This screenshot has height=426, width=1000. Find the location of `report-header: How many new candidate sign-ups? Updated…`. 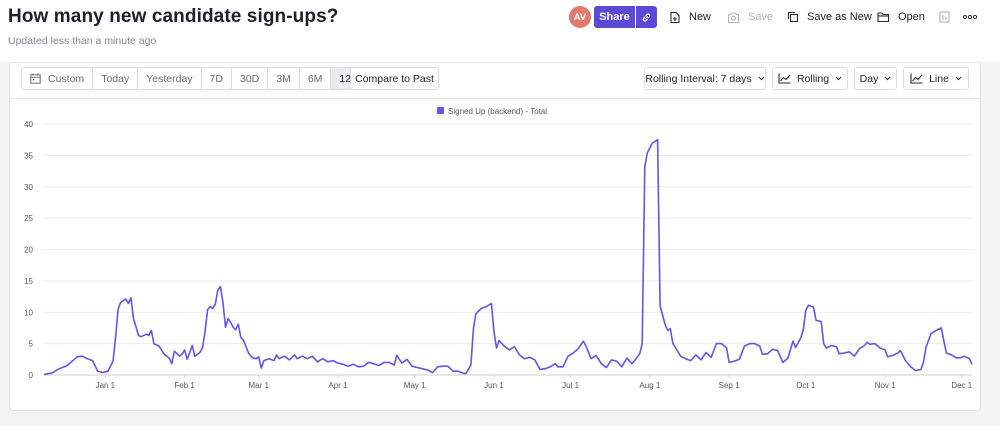

report-header: How many new candidate sign-ups? Updated… is located at coordinates (500, 31).